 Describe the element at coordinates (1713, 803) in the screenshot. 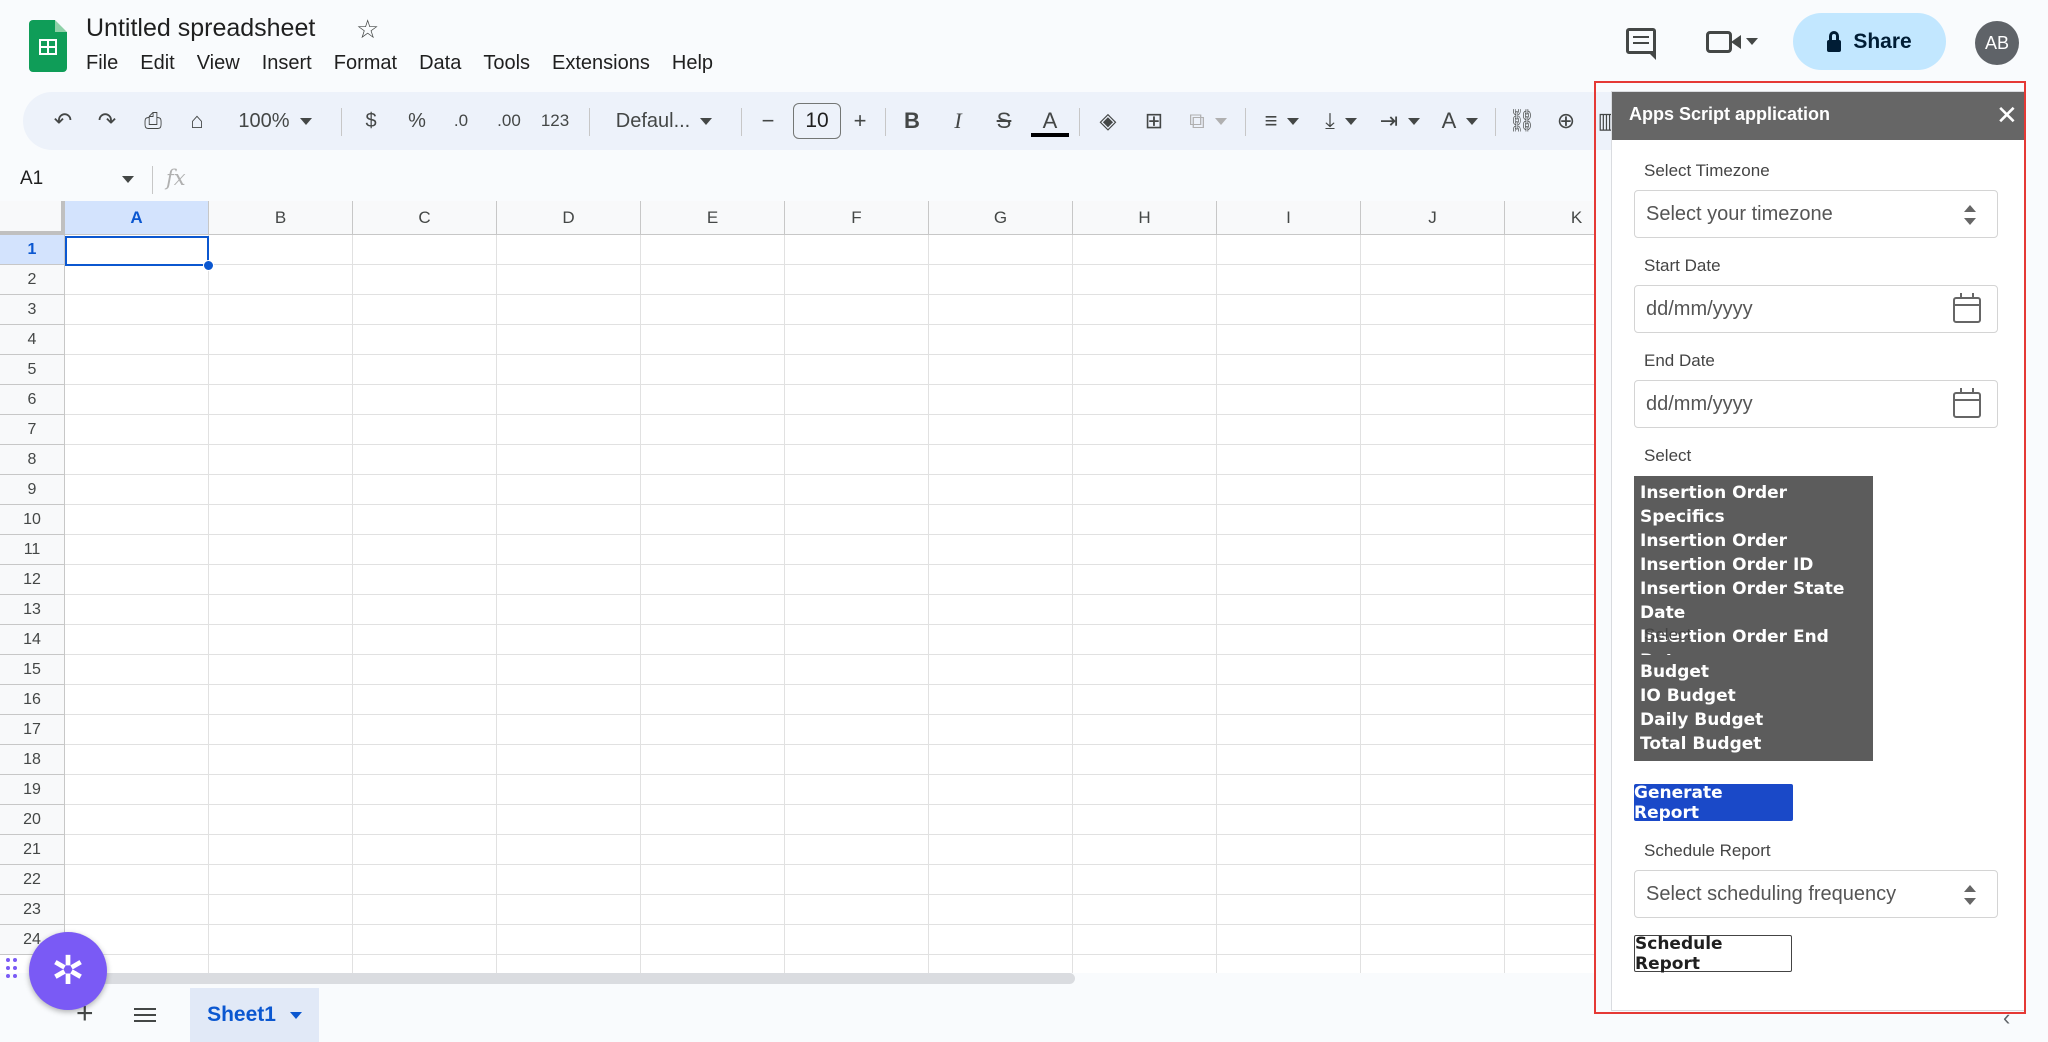

I see `generate-report-button: Generate Report` at that location.